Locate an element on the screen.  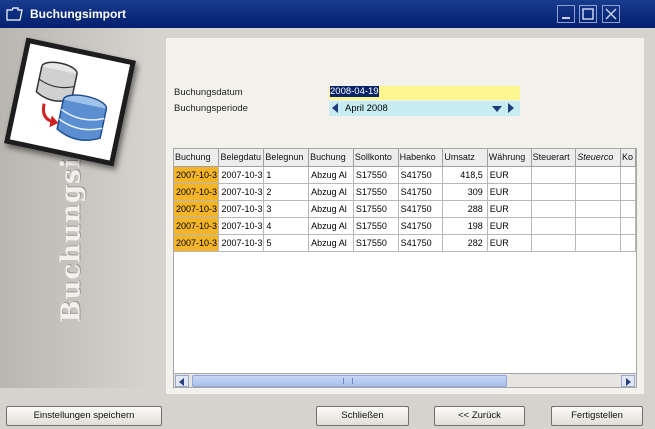
scrollbar-thumb is located at coordinates (349, 381).